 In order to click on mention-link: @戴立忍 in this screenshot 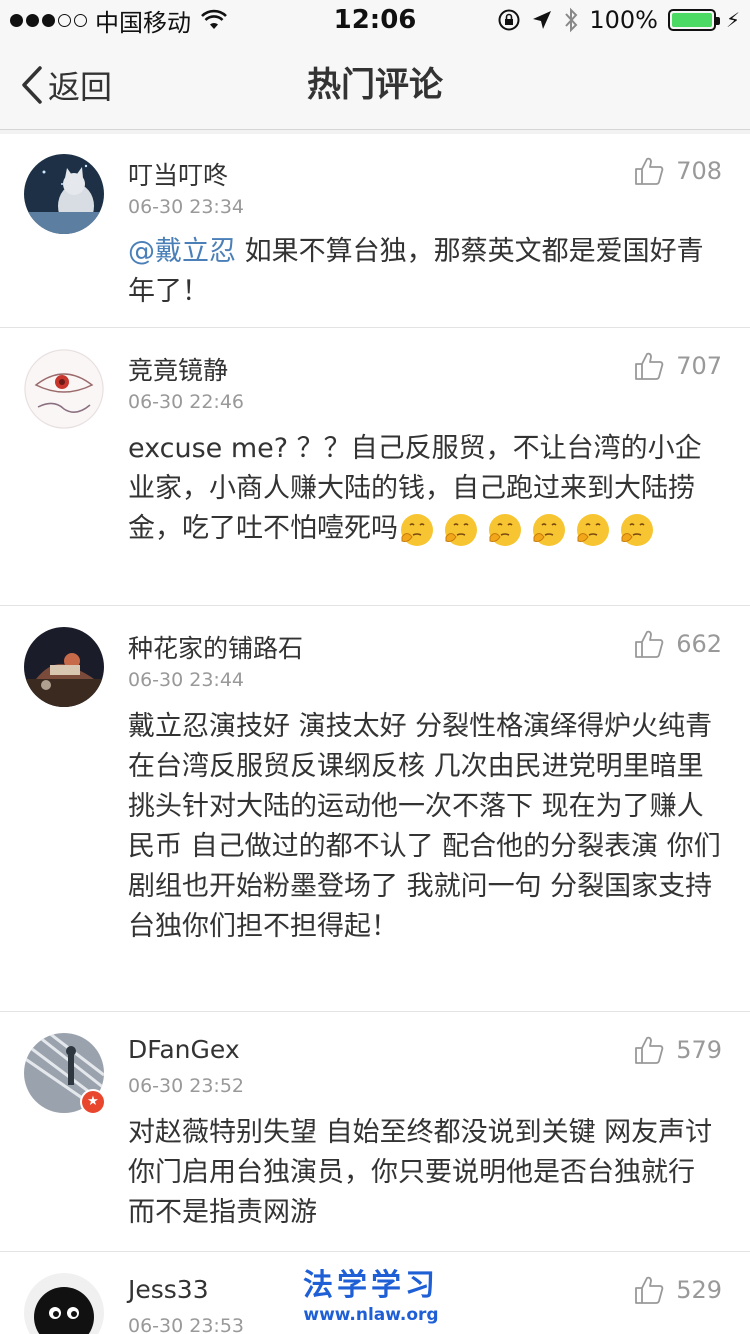, I will do `click(182, 251)`.